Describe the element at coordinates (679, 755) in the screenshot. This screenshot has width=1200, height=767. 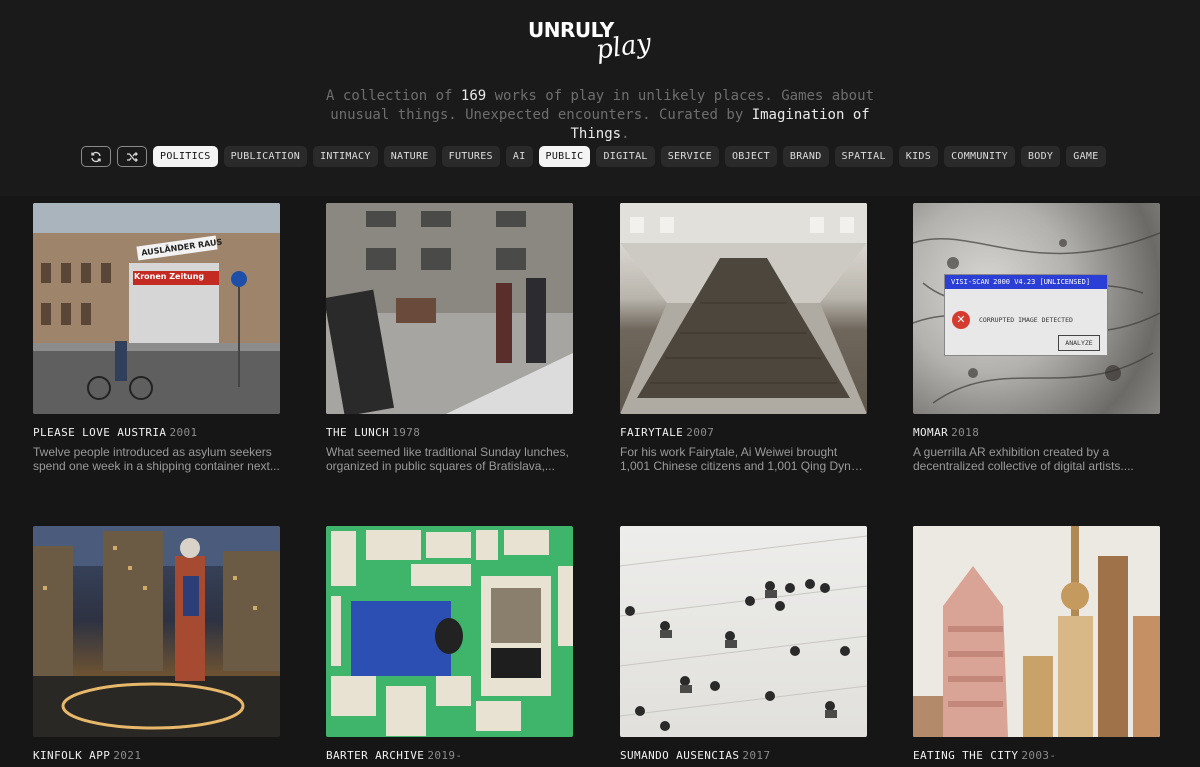
I see `work-title: SUMANDO AUSENCIAS` at that location.